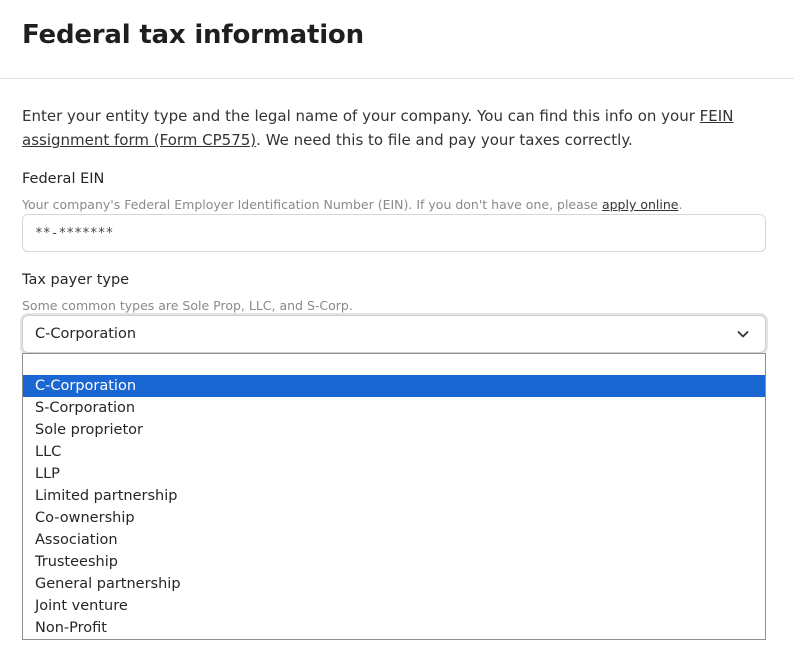  I want to click on apply-online-link: apply online, so click(640, 204).